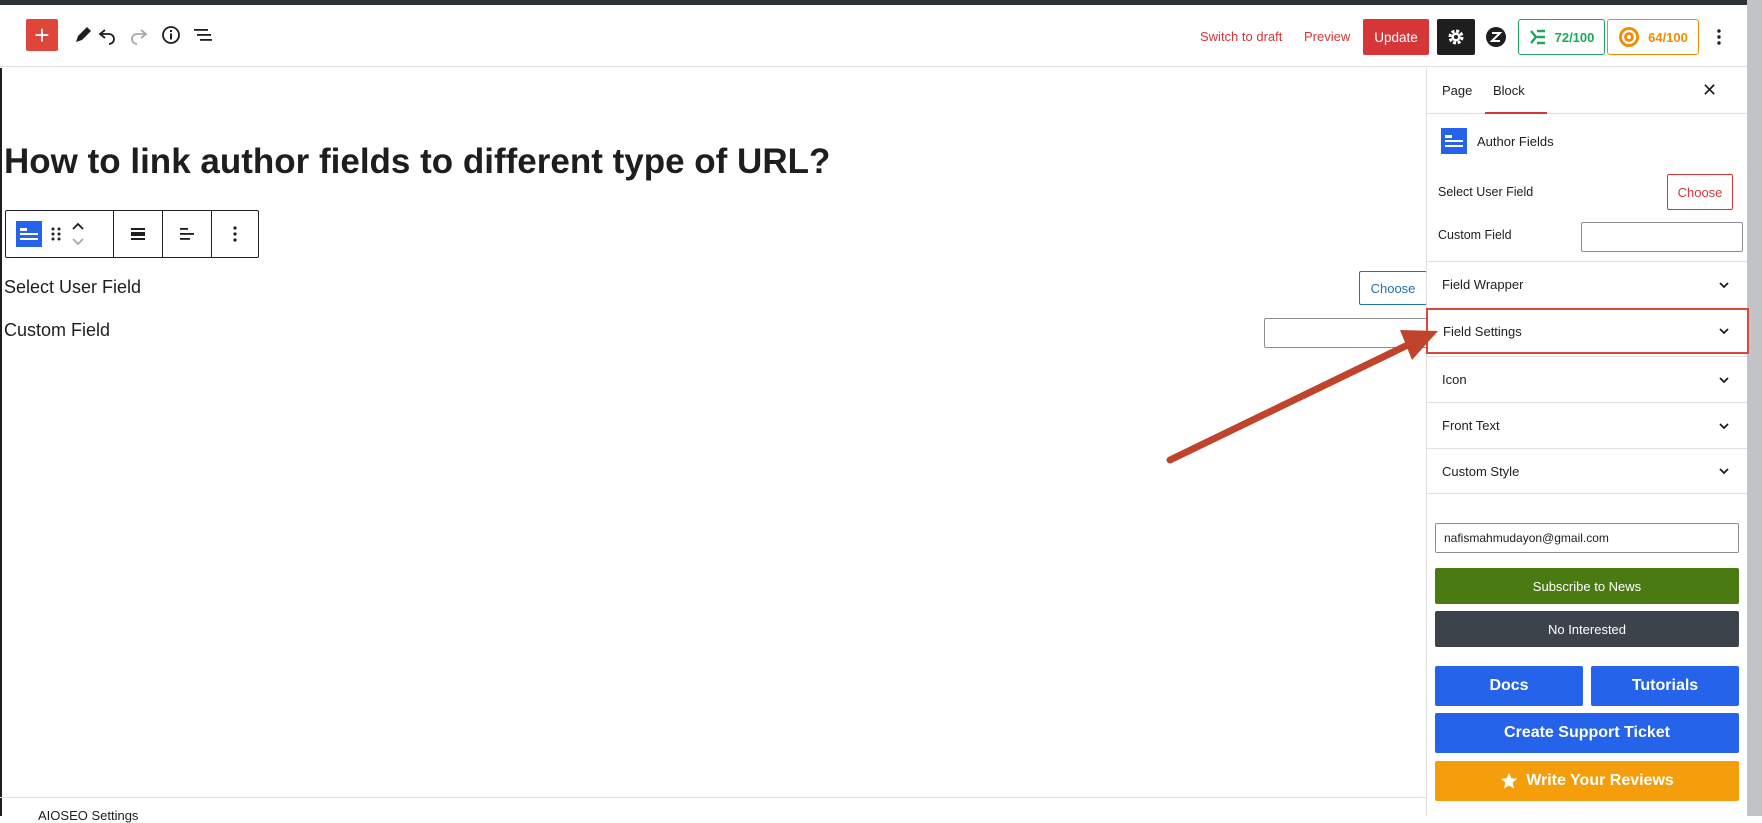 The image size is (1762, 823). What do you see at coordinates (1587, 425) in the screenshot?
I see `panel-front-text: Front Text` at bounding box center [1587, 425].